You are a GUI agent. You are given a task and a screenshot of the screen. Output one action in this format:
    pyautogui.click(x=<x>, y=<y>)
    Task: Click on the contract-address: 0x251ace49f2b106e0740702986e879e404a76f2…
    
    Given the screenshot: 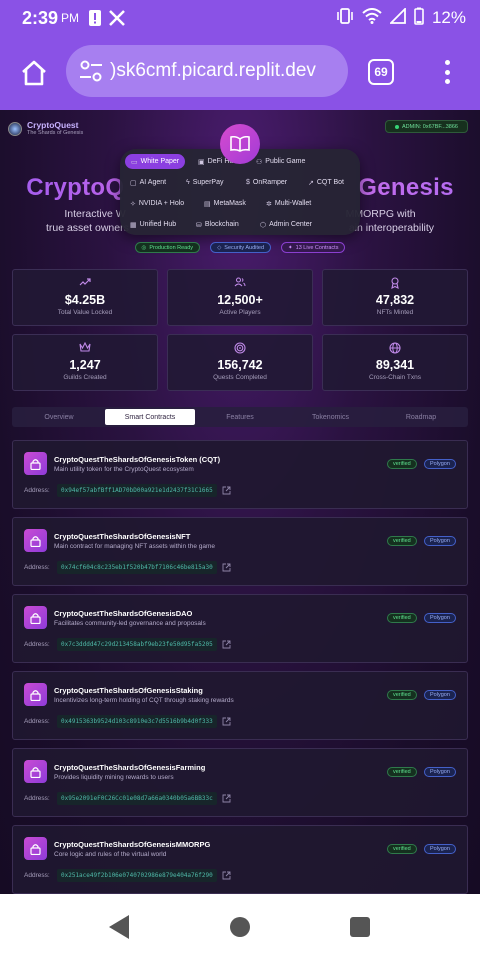 What is the action you would take?
    pyautogui.click(x=137, y=875)
    